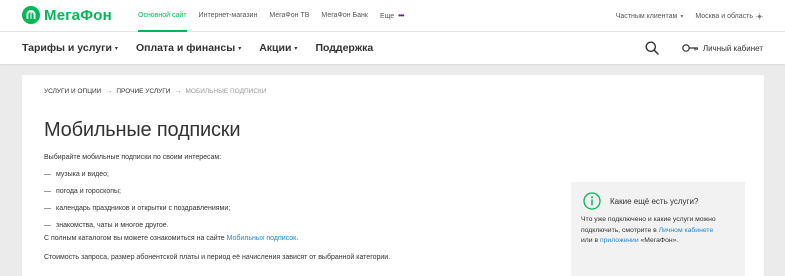  Describe the element at coordinates (262, 238) in the screenshot. I see `mobile-subscriptions-link: Мобильных подписок` at that location.